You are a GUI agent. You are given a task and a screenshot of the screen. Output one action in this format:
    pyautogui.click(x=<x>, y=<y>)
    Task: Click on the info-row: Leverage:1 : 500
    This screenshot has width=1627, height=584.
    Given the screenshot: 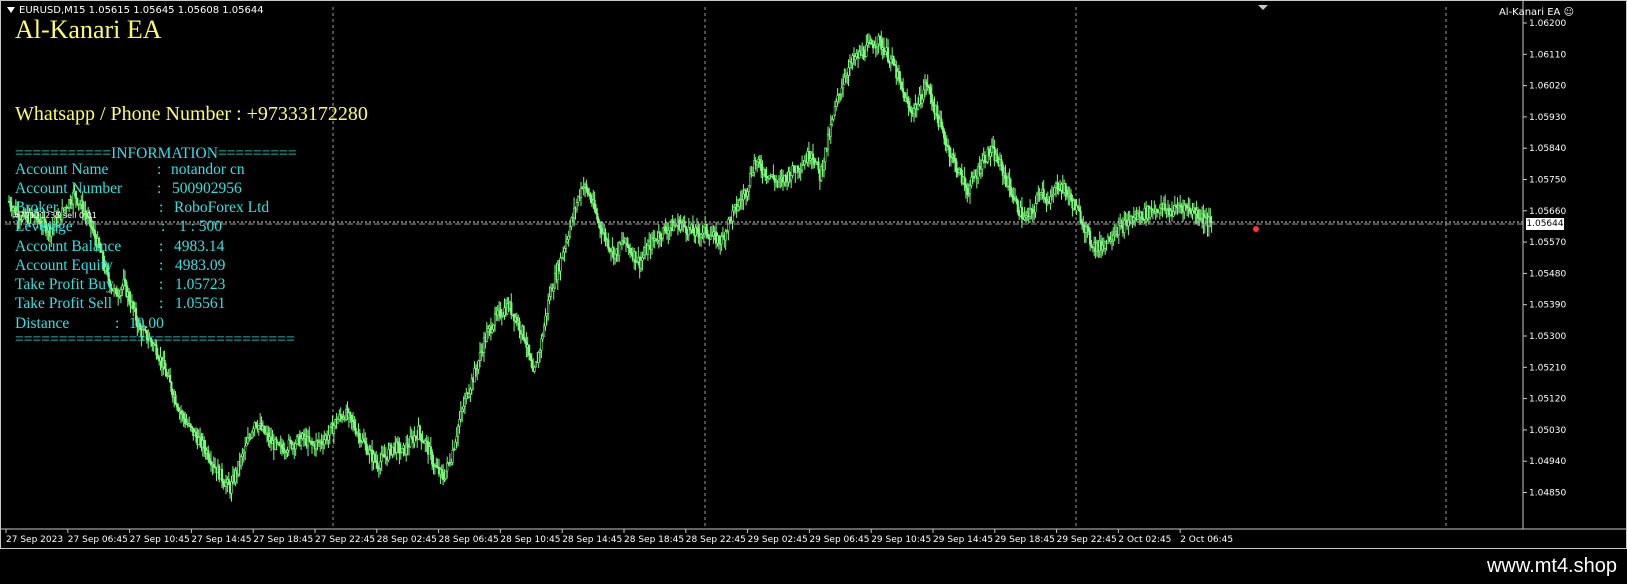 What is the action you would take?
    pyautogui.click(x=118, y=227)
    